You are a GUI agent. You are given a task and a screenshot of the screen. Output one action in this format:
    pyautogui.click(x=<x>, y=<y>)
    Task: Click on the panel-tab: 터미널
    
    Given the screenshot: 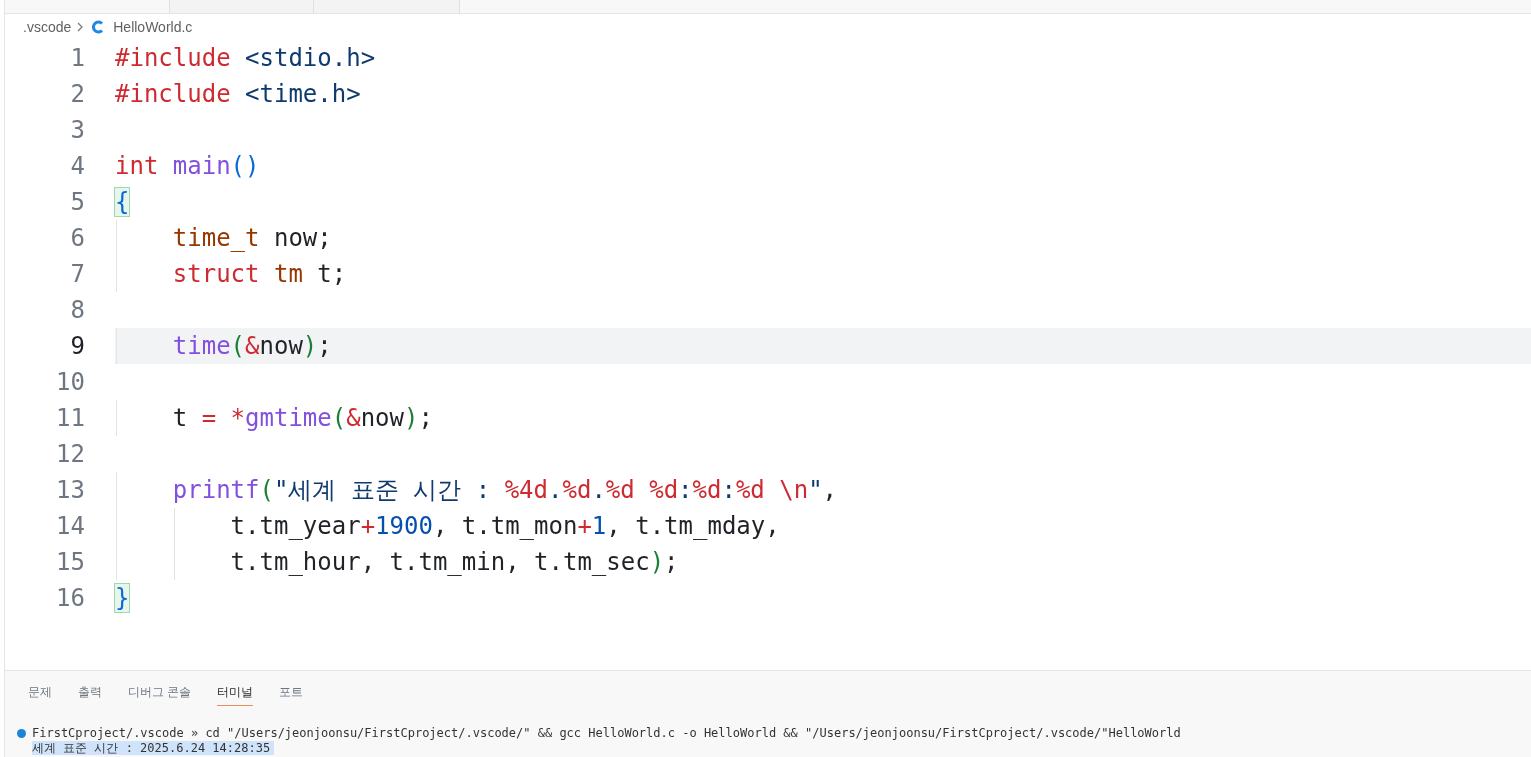 What is the action you would take?
    pyautogui.click(x=235, y=694)
    